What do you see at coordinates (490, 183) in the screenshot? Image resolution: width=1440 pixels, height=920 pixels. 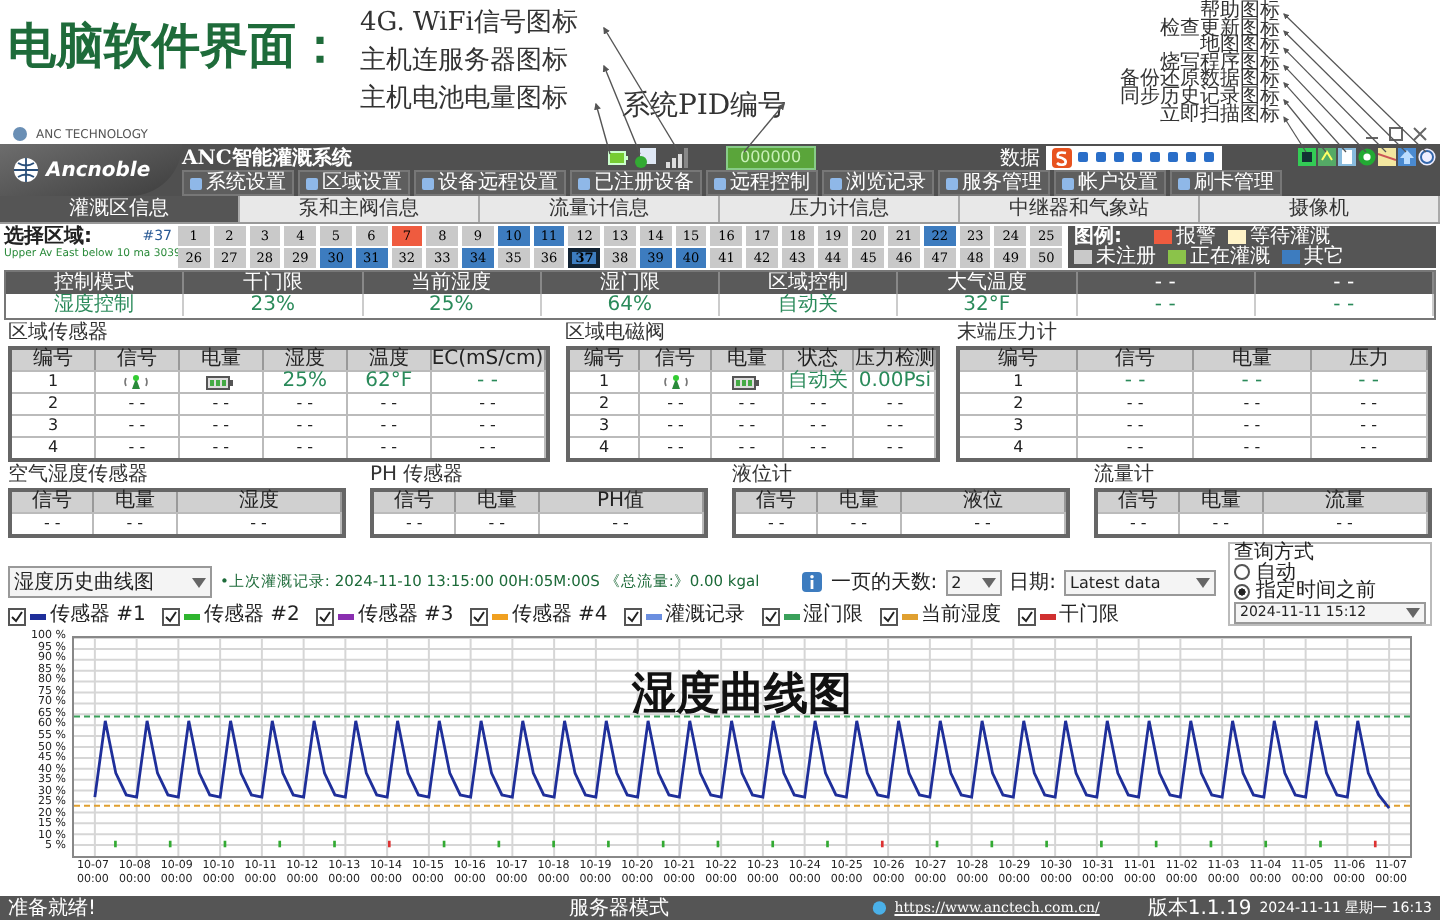 I see `toolbar-button: 设备远程设置` at bounding box center [490, 183].